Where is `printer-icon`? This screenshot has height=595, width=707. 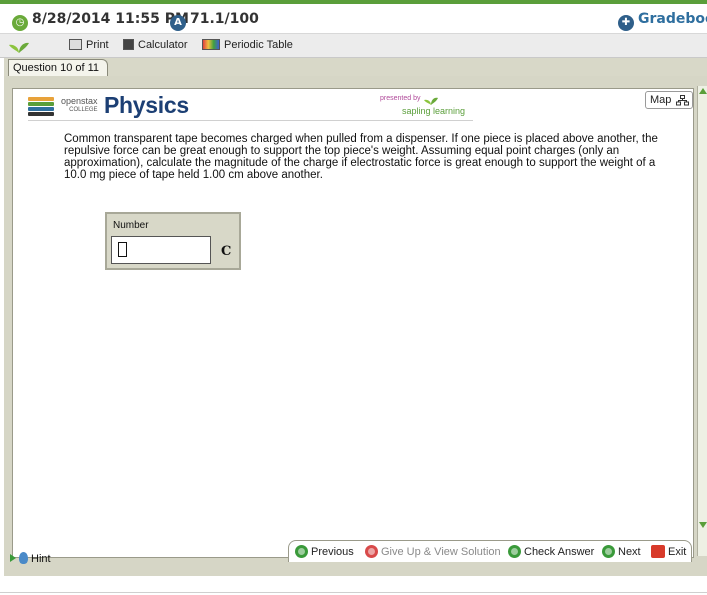 printer-icon is located at coordinates (75, 44).